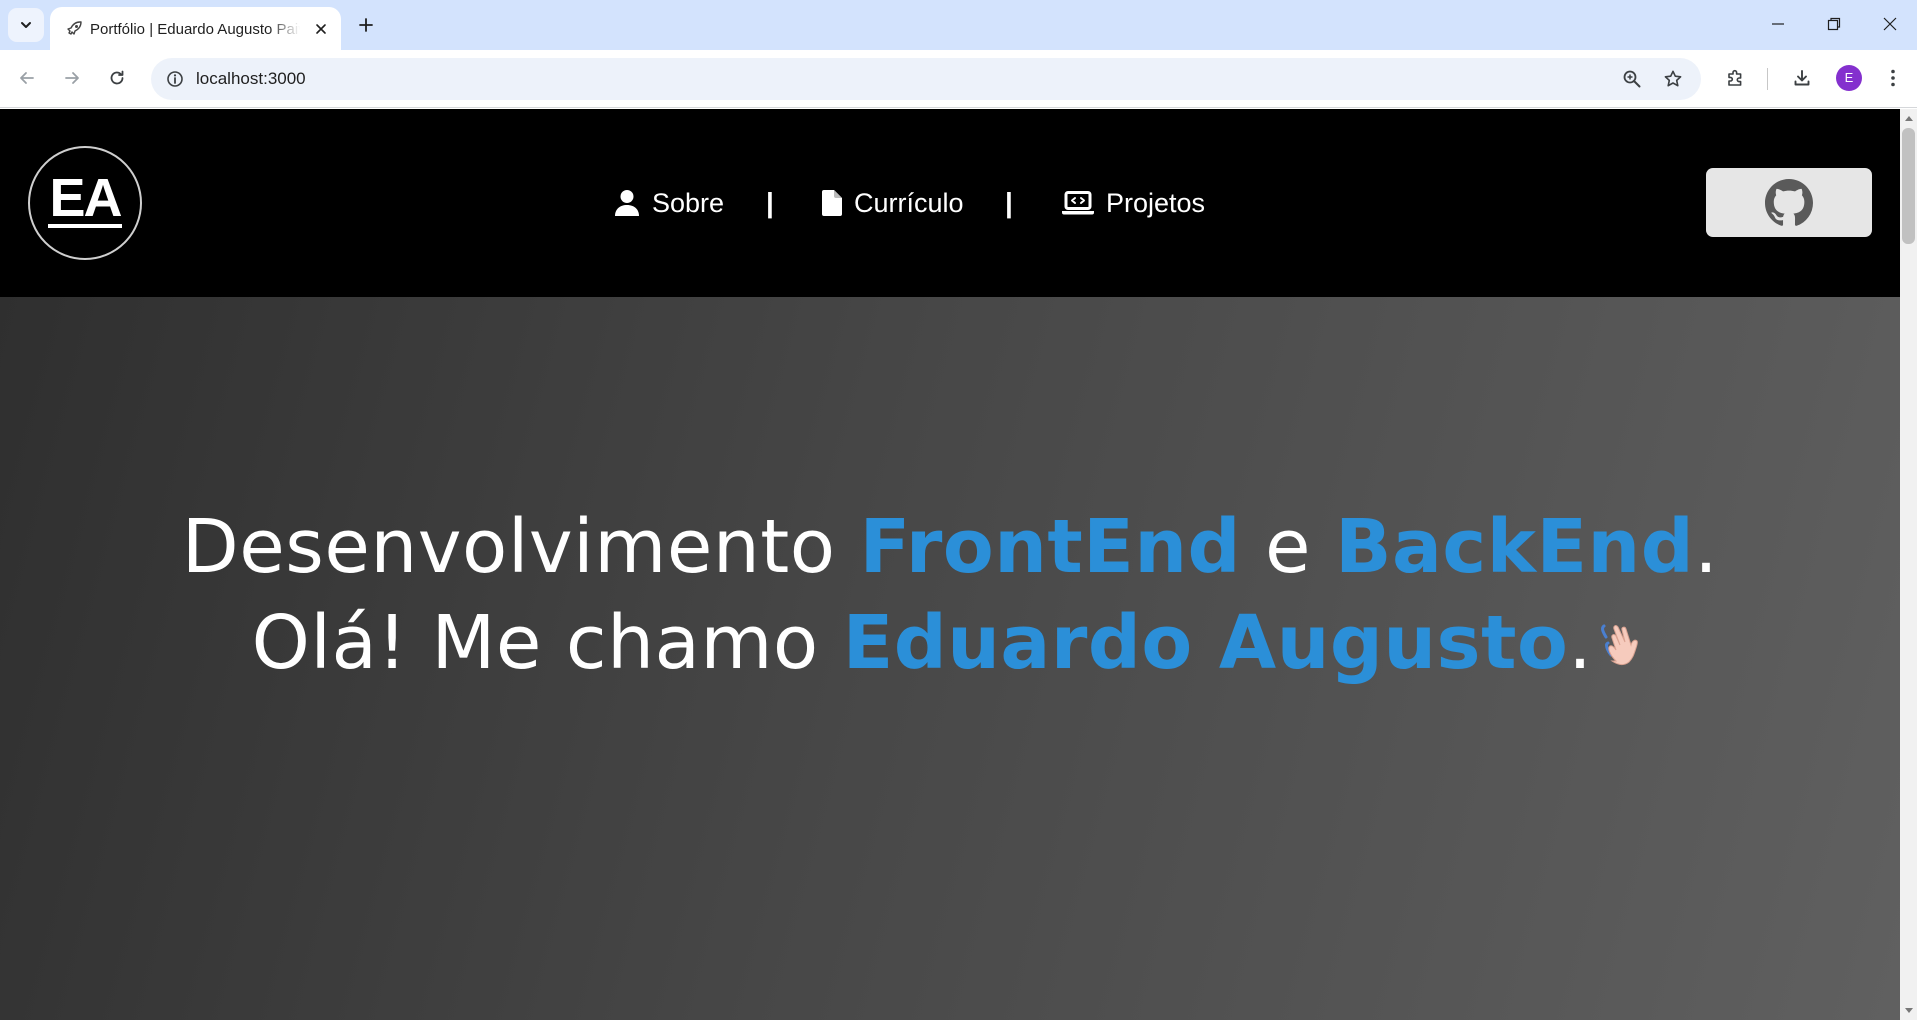  I want to click on hero-accent-frontend: FrontEnd, so click(1050, 547).